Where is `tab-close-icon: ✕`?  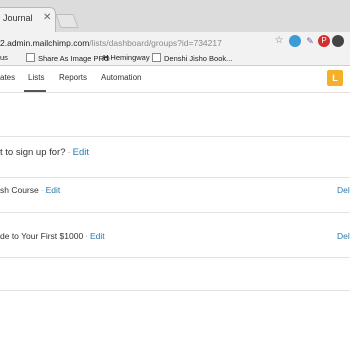 tab-close-icon: ✕ is located at coordinates (47, 17).